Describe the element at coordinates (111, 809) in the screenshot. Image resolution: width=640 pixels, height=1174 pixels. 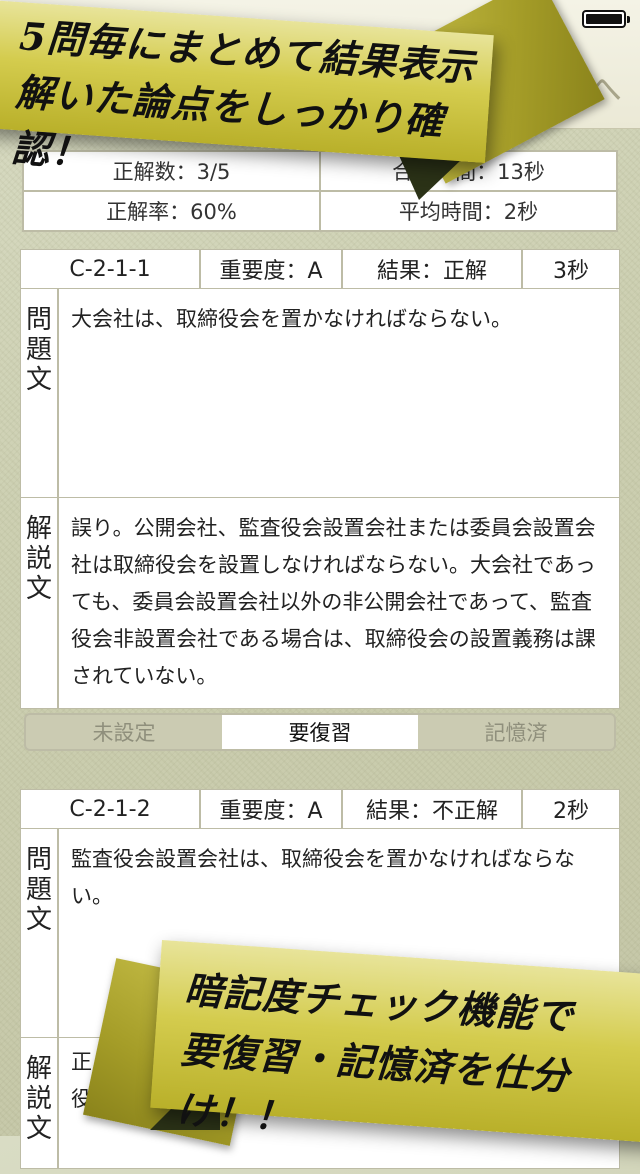
I see `question-id: C-2-1-2` at that location.